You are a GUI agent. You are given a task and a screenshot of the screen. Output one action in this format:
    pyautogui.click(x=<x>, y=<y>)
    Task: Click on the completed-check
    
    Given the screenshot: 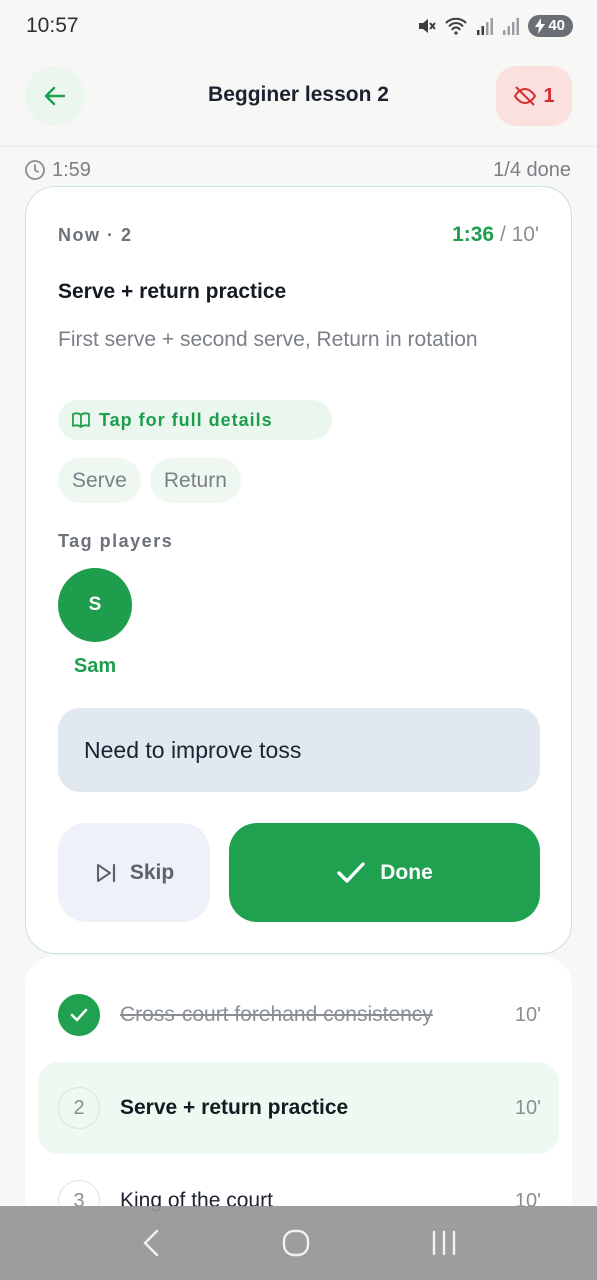 What is the action you would take?
    pyautogui.click(x=79, y=1015)
    